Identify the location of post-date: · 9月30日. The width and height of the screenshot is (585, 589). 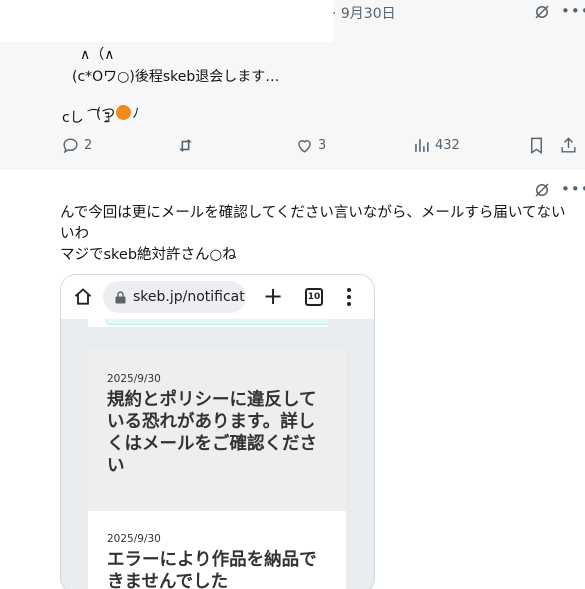
(364, 13).